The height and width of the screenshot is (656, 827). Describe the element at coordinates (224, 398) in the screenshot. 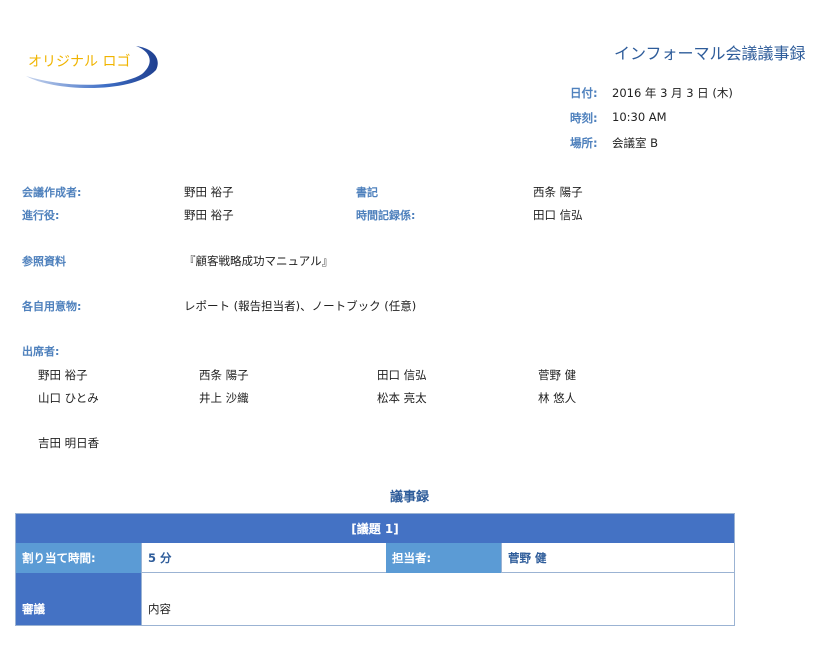

I see `attendee-name: 井上 沙織` at that location.